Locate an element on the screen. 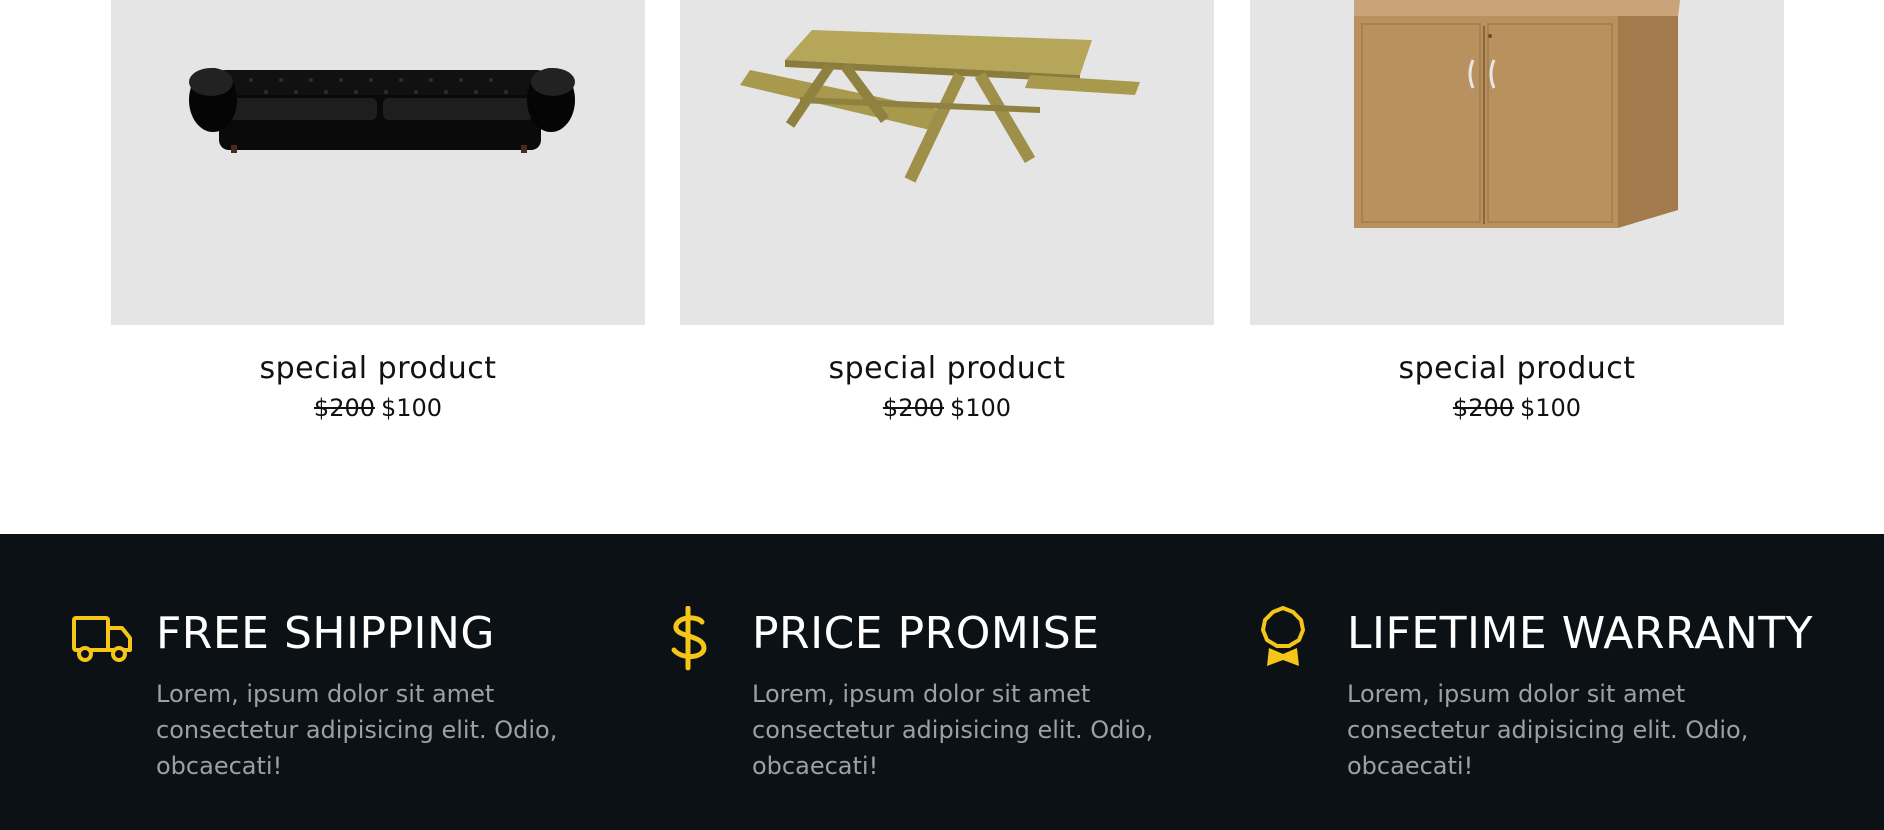 This screenshot has height=830, width=1884. product-image-sofa is located at coordinates (378, 162).